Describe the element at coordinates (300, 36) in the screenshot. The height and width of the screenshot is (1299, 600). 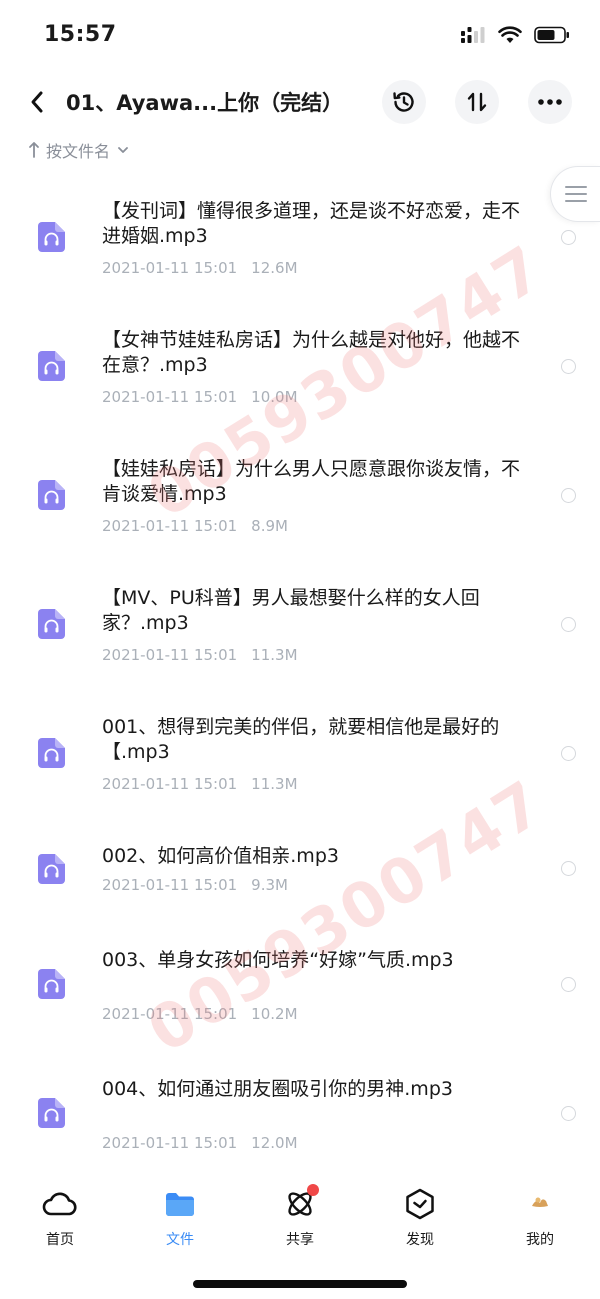
I see `status-bar: 15:57` at that location.